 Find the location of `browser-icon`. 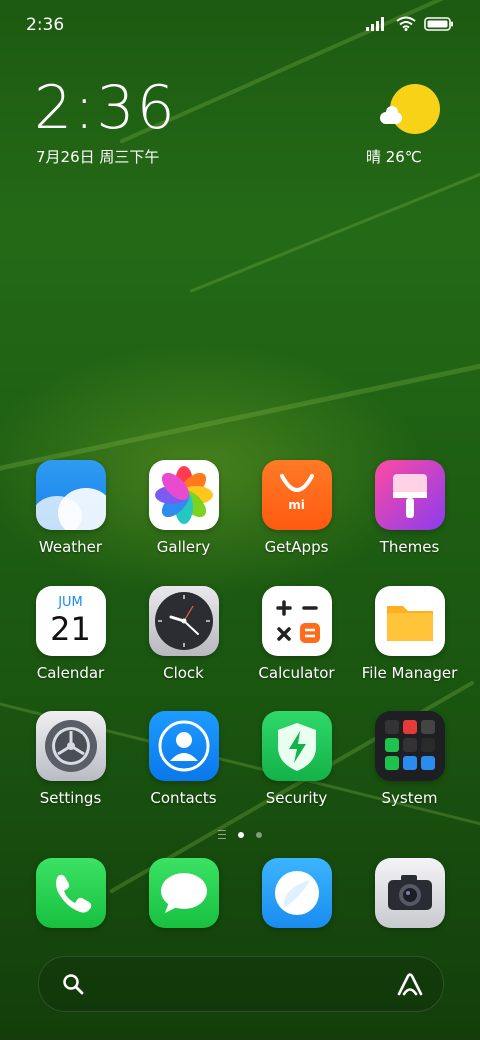

browser-icon is located at coordinates (296, 893).